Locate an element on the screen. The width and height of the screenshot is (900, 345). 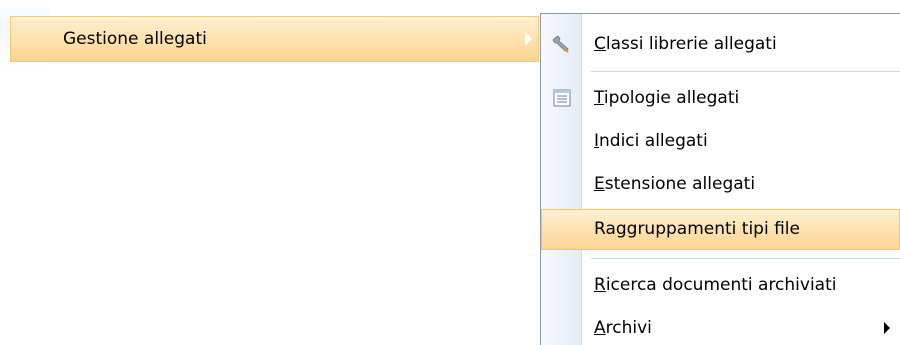
menu-item-label: Indici allegati is located at coordinates (651, 141).